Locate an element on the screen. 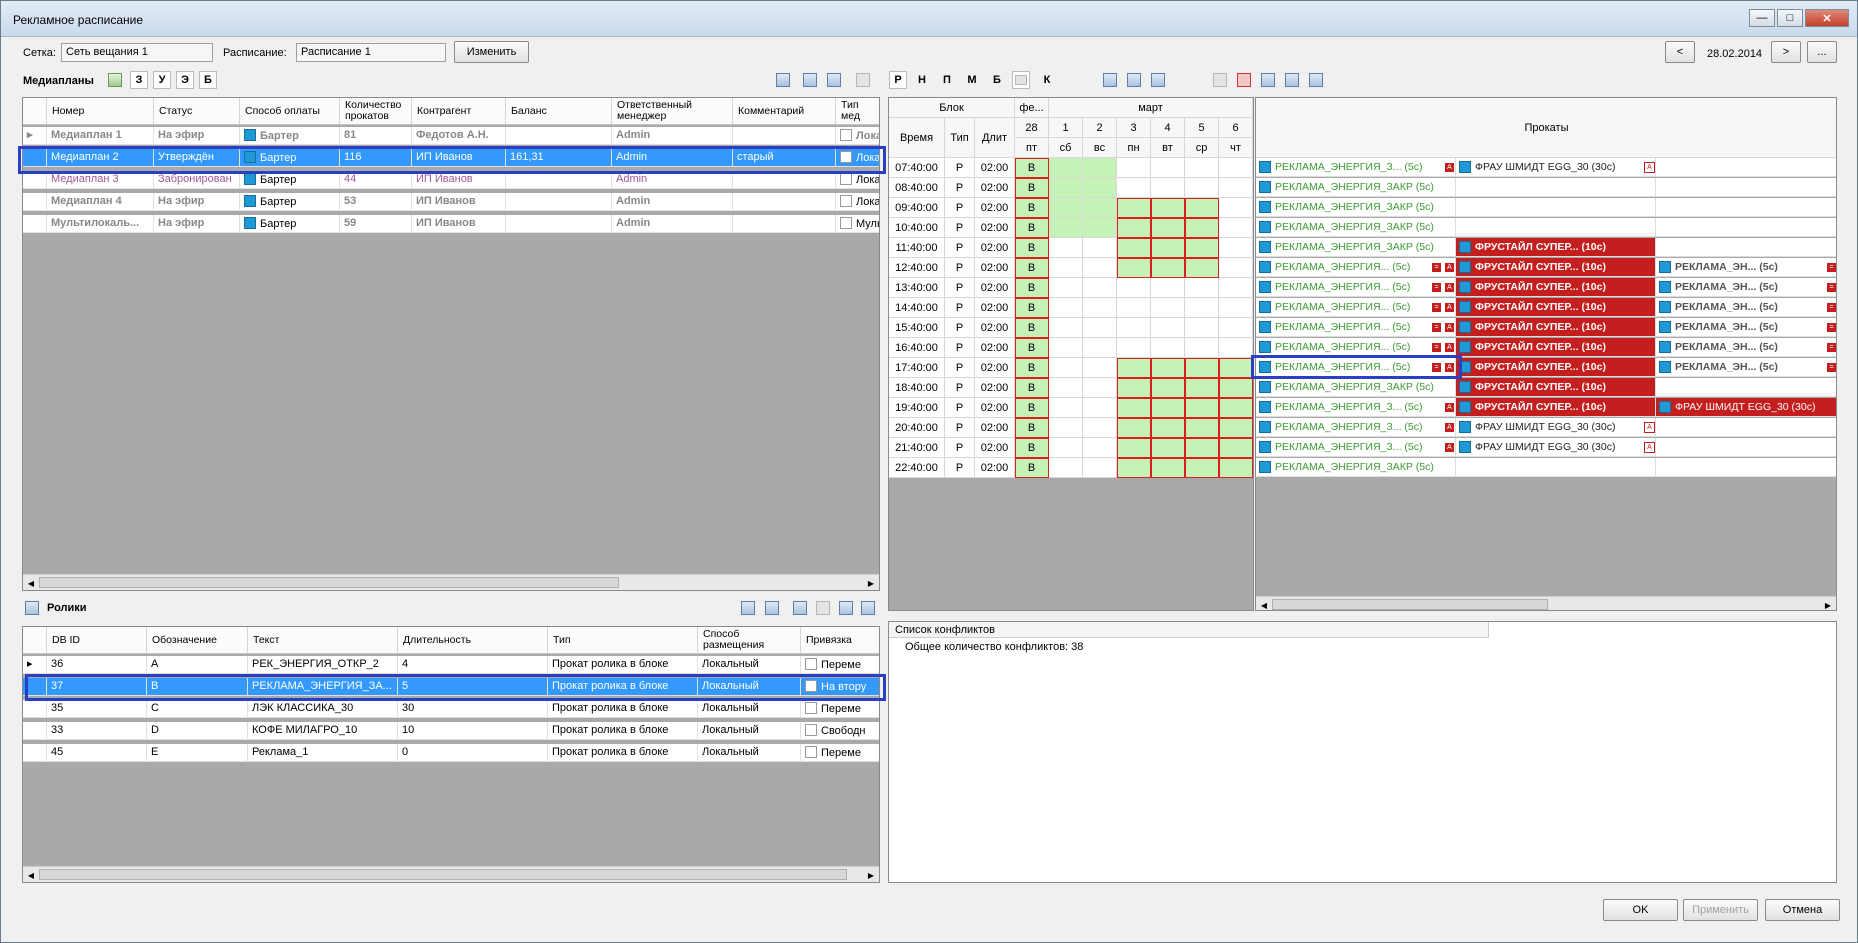 The width and height of the screenshot is (1858, 943). col-type: Тип мед is located at coordinates (857, 111).